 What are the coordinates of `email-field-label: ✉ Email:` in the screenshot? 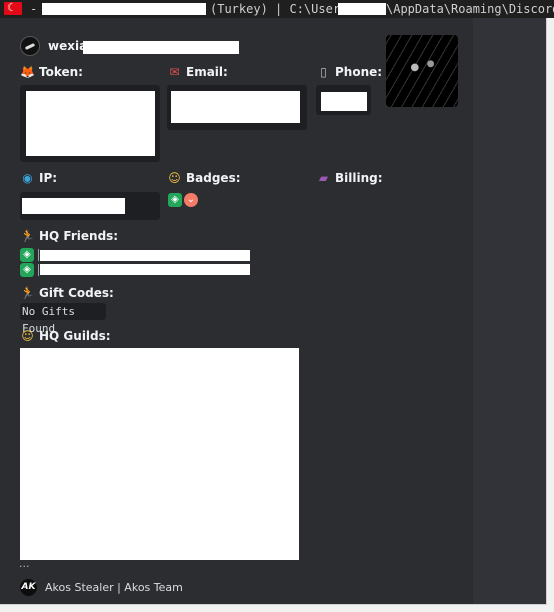 It's located at (197, 72).